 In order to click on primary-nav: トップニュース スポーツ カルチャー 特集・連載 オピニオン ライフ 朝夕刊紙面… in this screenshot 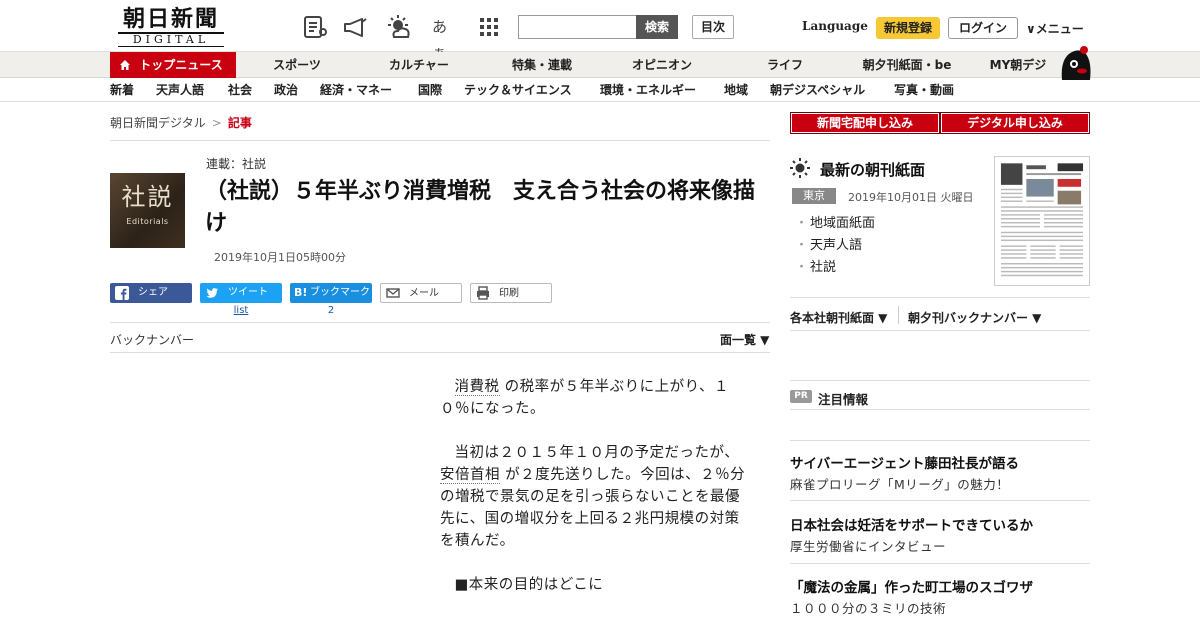, I will do `click(600, 65)`.